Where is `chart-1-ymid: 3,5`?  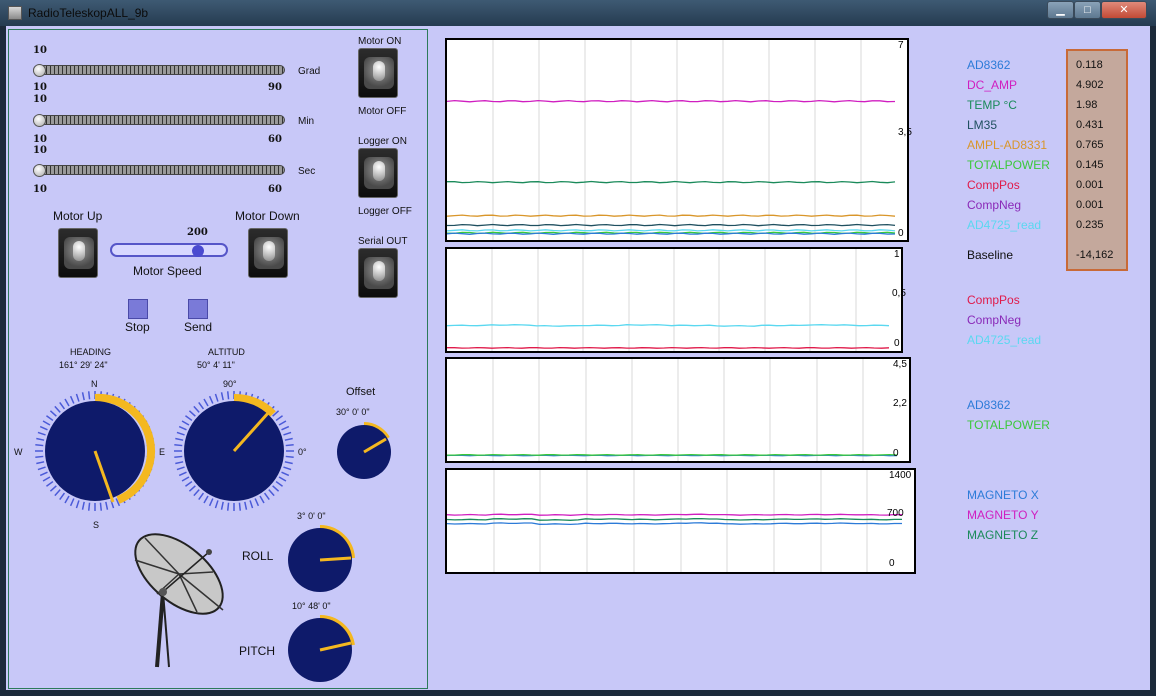 chart-1-ymid: 3,5 is located at coordinates (905, 132).